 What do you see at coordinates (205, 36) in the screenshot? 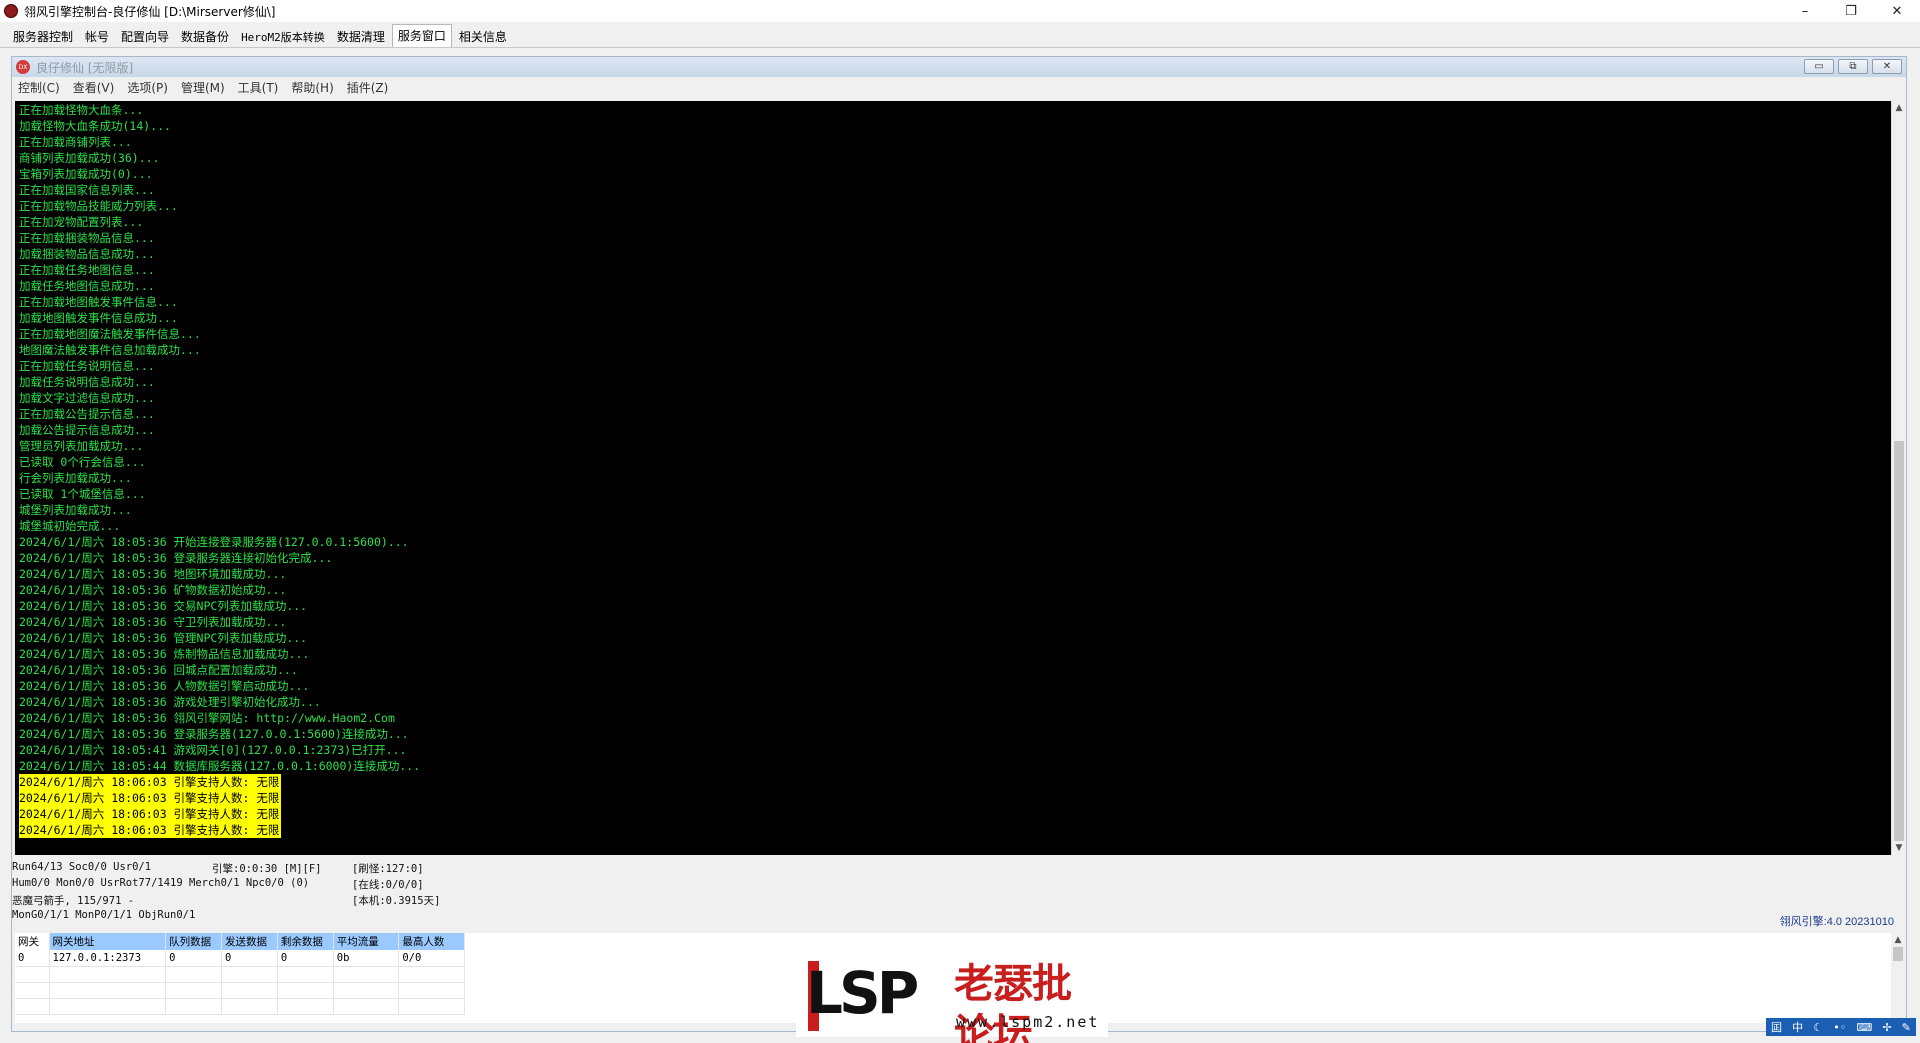
I see `tab-3: 数据备份` at bounding box center [205, 36].